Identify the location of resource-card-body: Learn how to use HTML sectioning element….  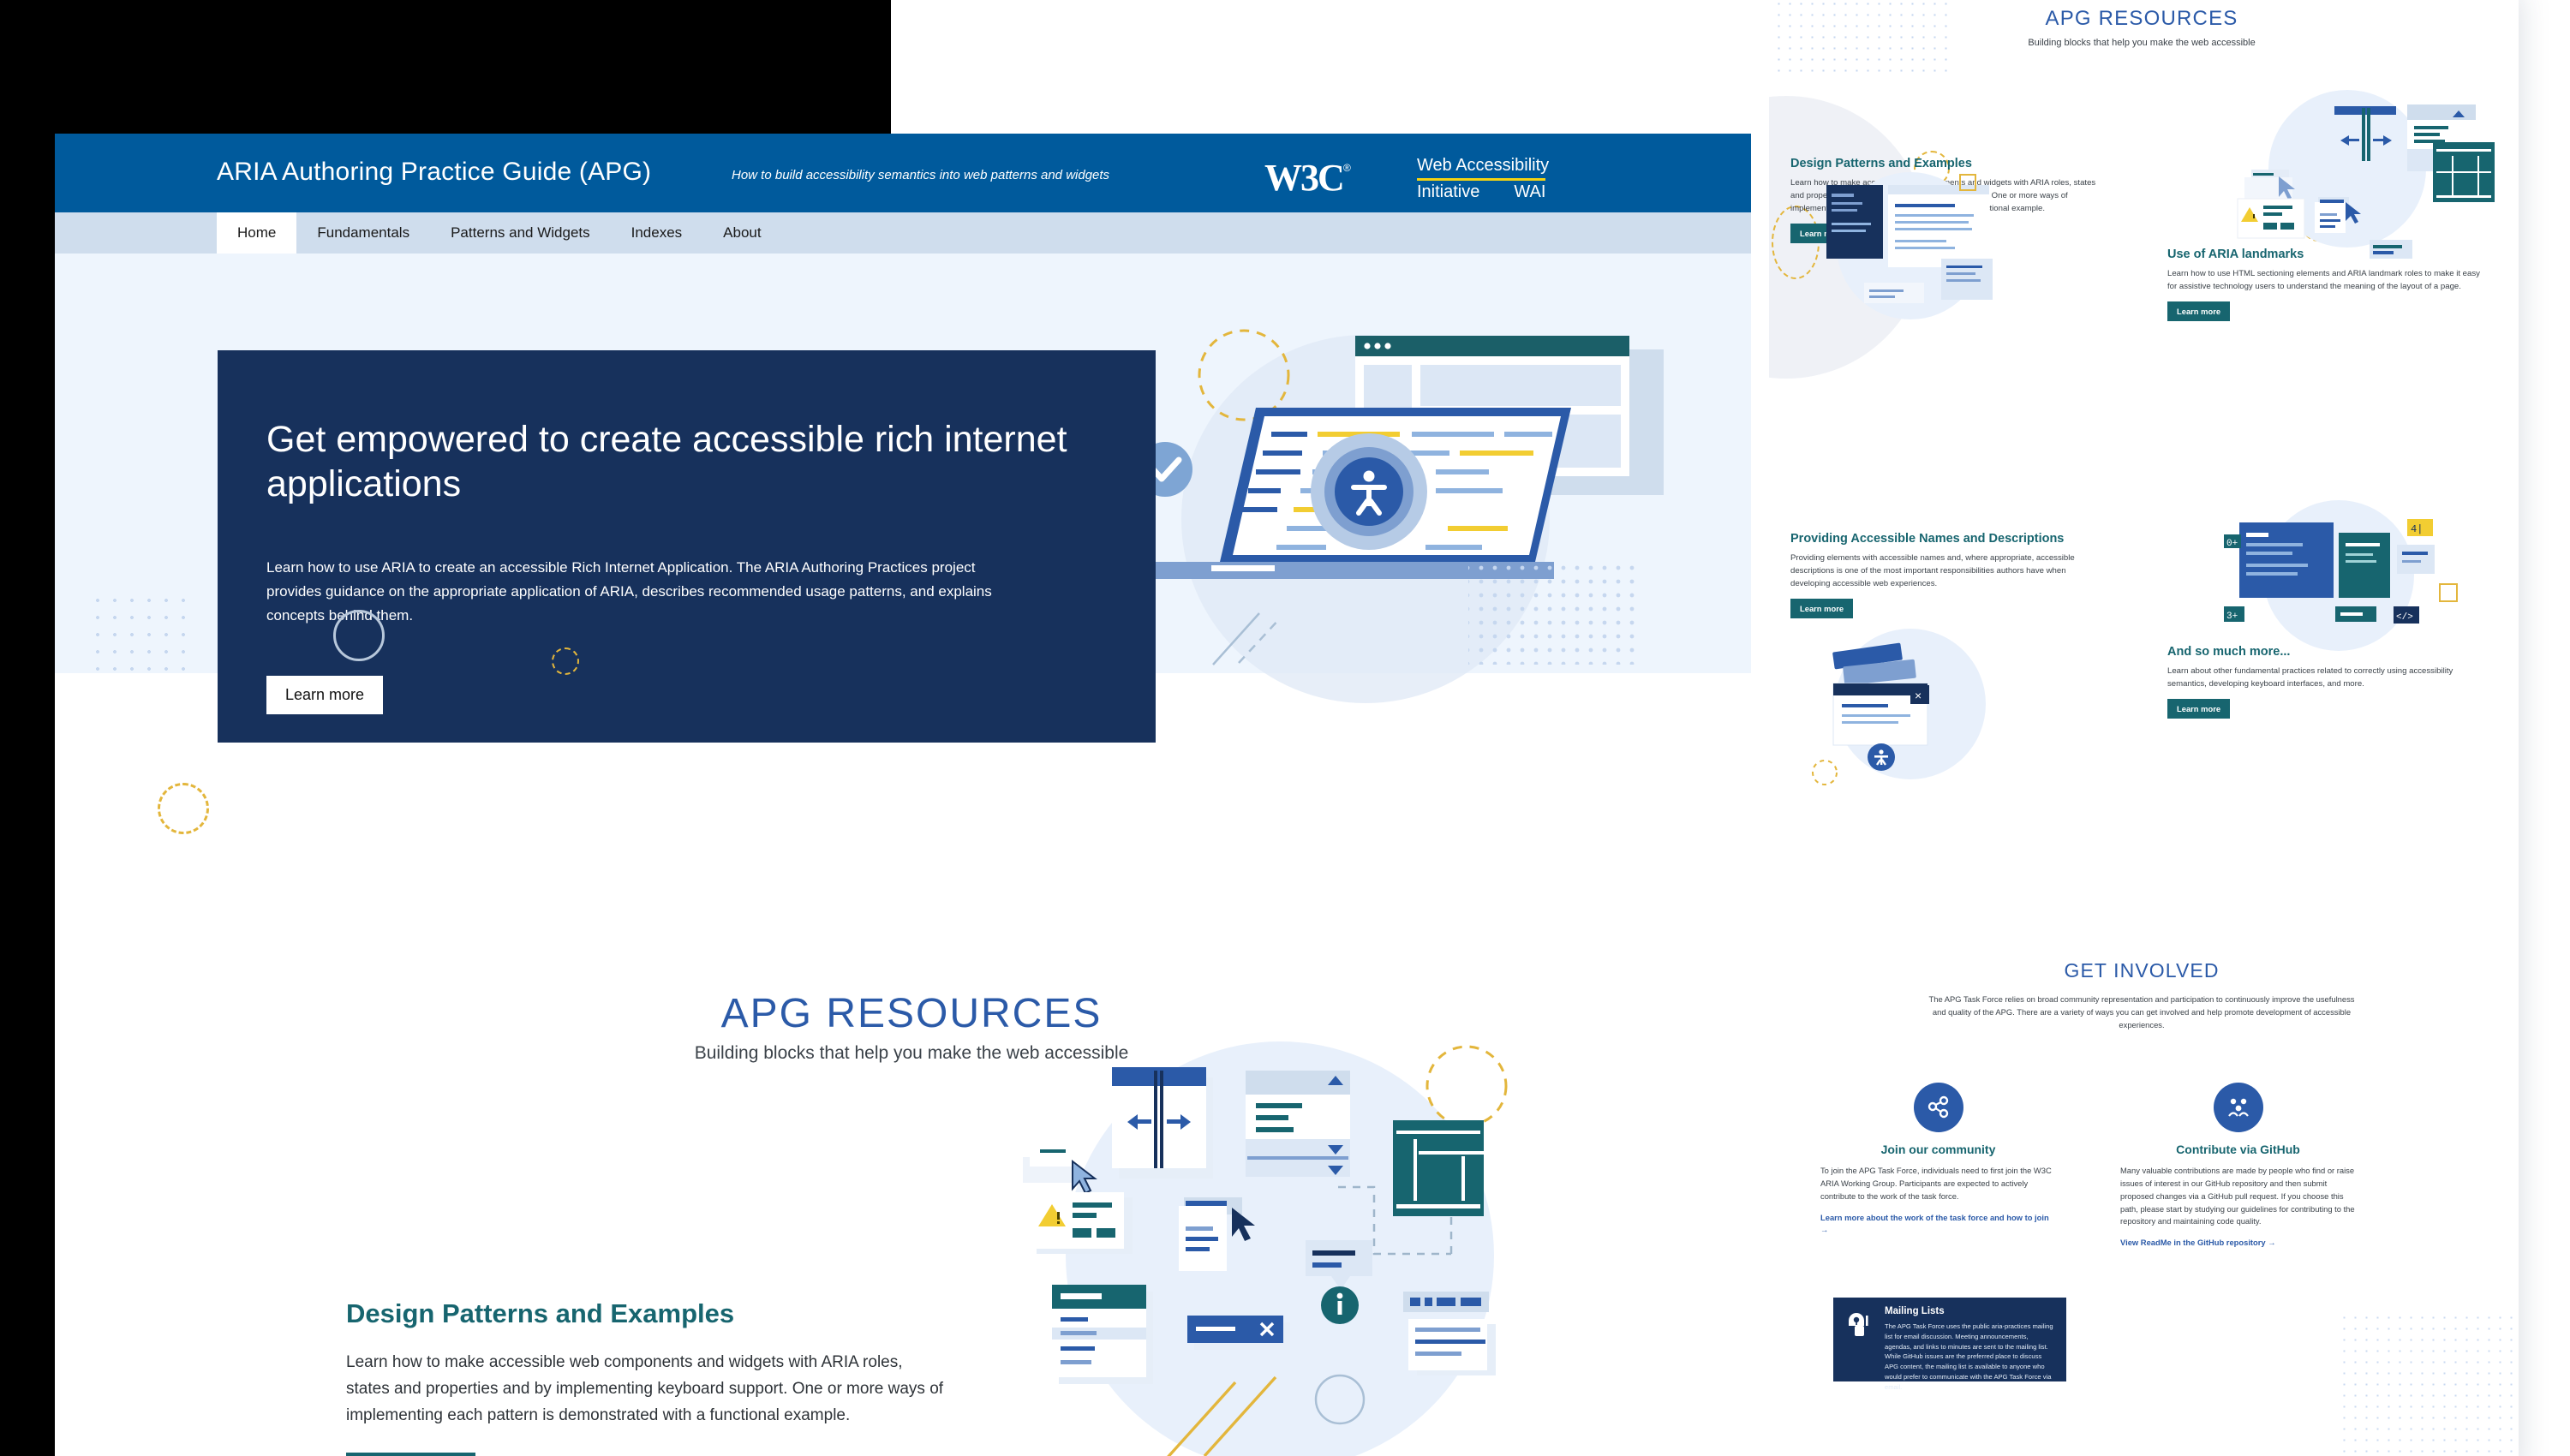
(2324, 280).